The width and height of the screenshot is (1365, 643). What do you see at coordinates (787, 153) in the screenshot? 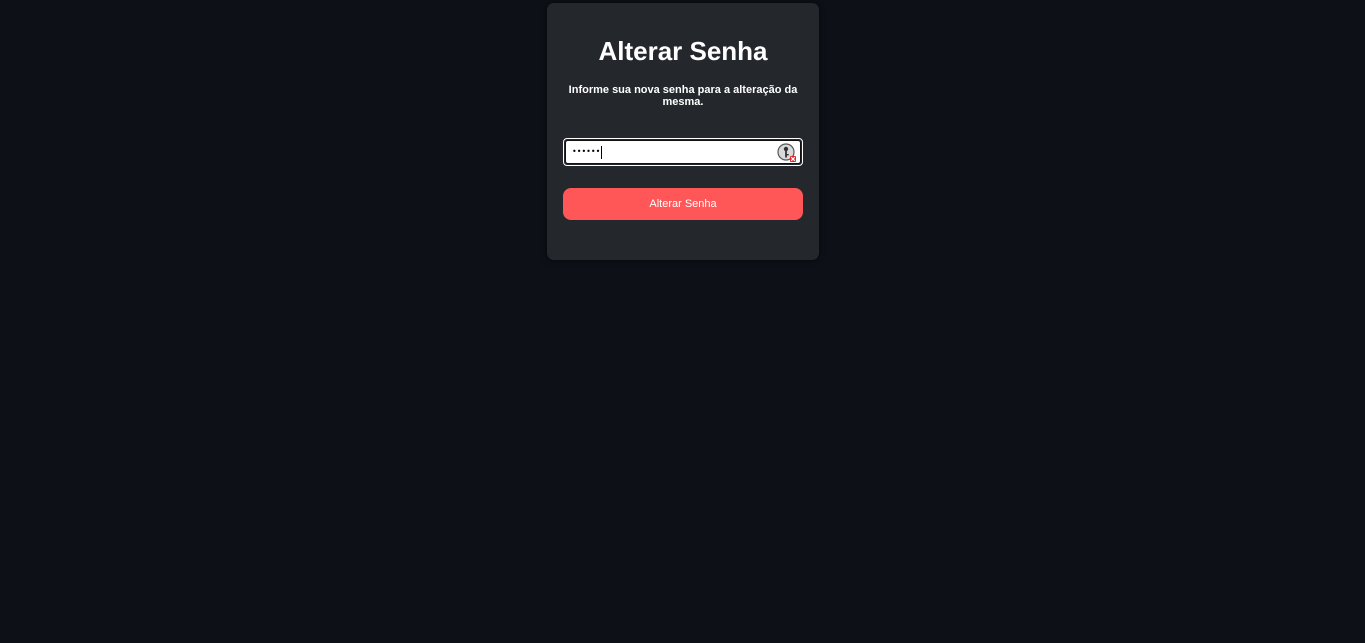
I see `password-manager-key-icon` at bounding box center [787, 153].